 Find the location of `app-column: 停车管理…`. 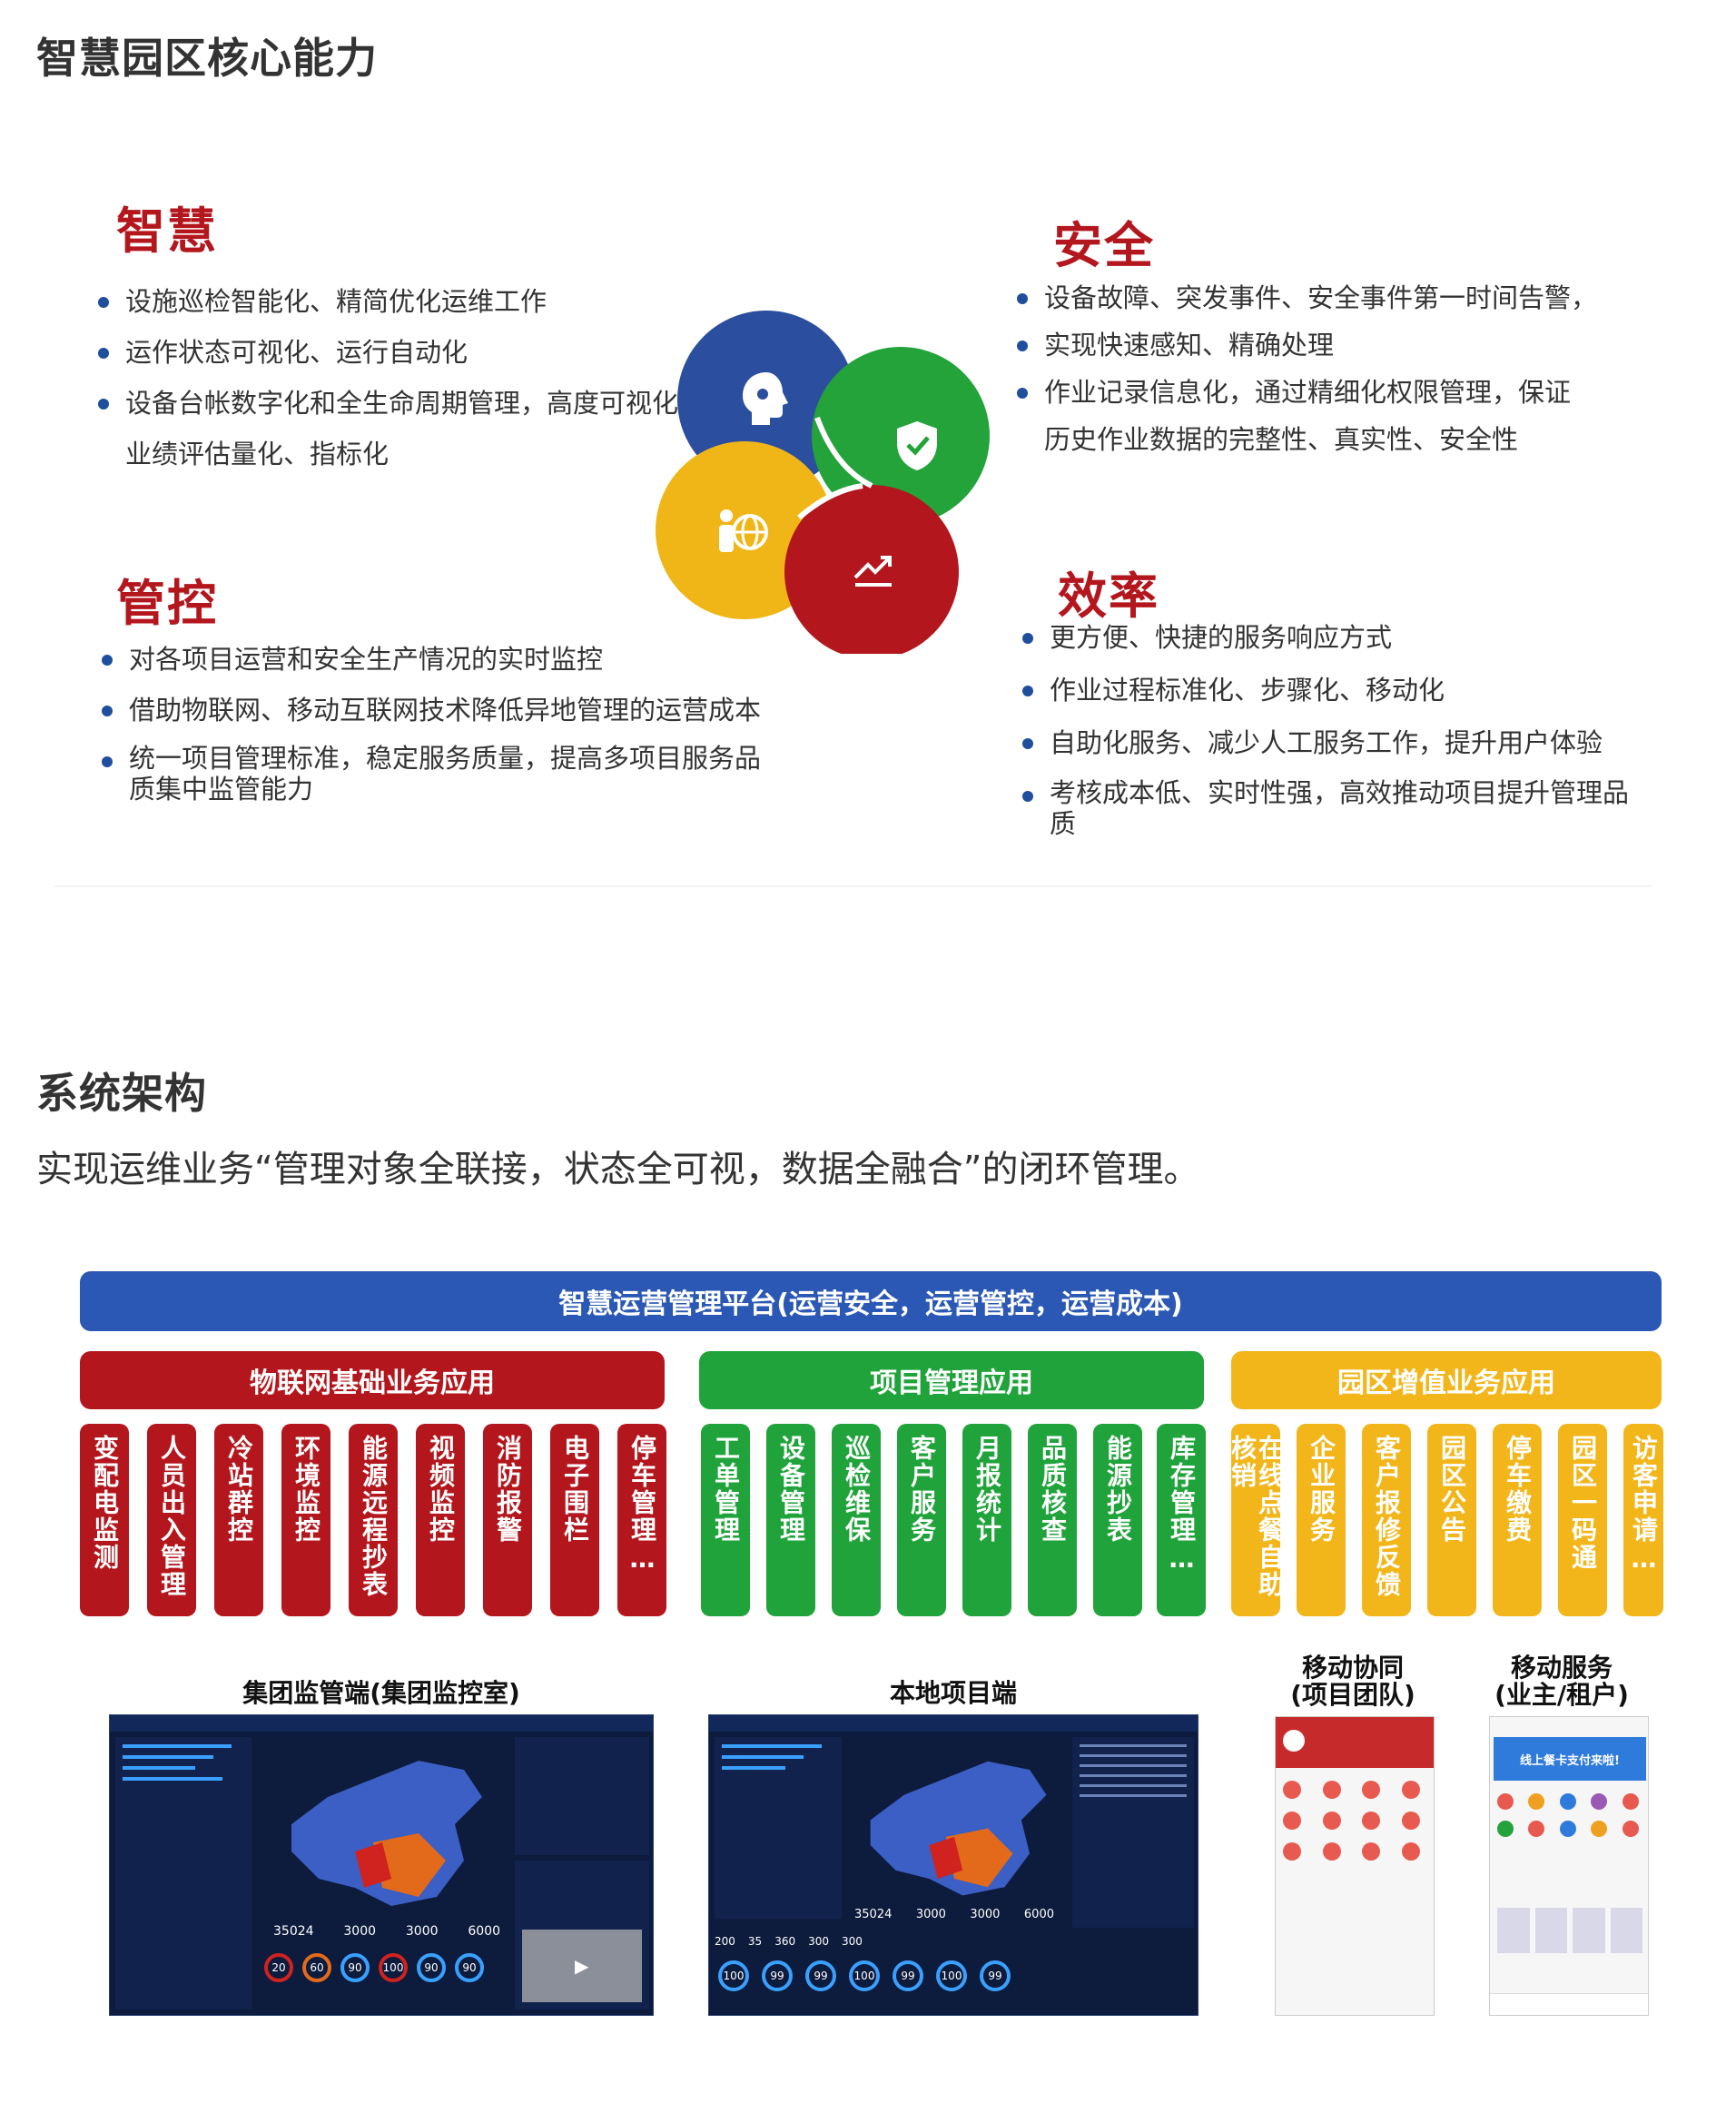

app-column: 停车管理… is located at coordinates (641, 1520).